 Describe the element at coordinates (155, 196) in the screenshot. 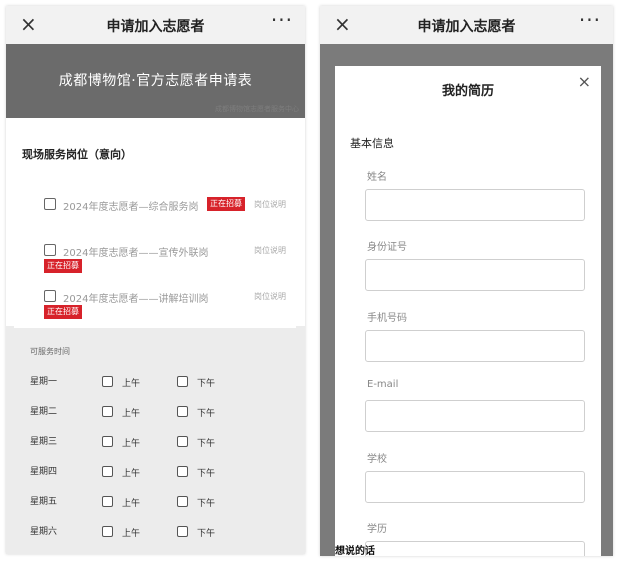

I see `job-item: 2024年度志愿者—综合服务岗 正在招募 岗位说明` at that location.